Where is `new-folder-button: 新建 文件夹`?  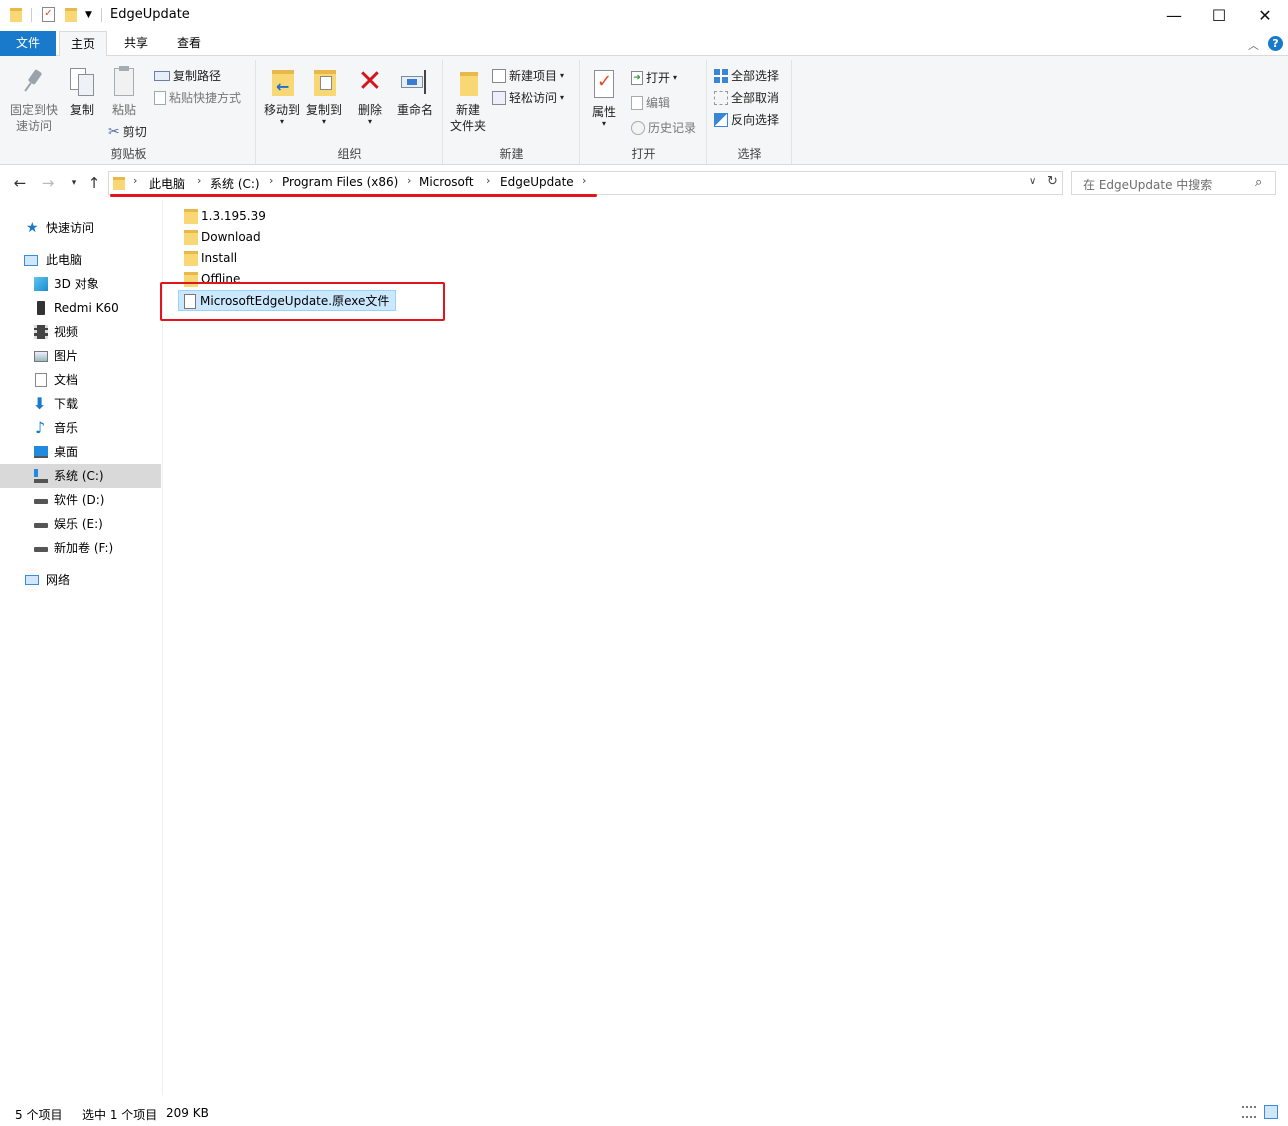 new-folder-button: 新建 文件夹 is located at coordinates (468, 100).